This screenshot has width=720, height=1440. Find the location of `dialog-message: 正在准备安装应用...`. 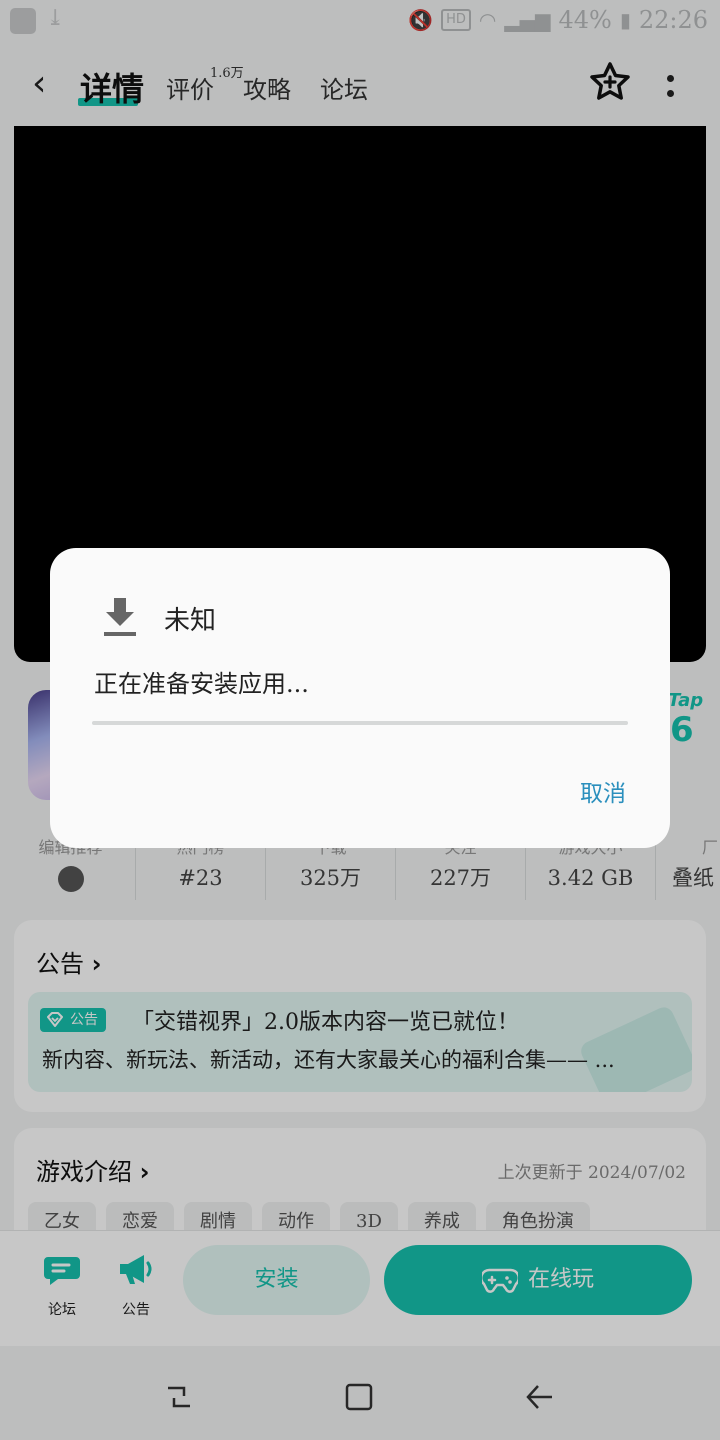

dialog-message: 正在准备安装应用... is located at coordinates (201, 684).